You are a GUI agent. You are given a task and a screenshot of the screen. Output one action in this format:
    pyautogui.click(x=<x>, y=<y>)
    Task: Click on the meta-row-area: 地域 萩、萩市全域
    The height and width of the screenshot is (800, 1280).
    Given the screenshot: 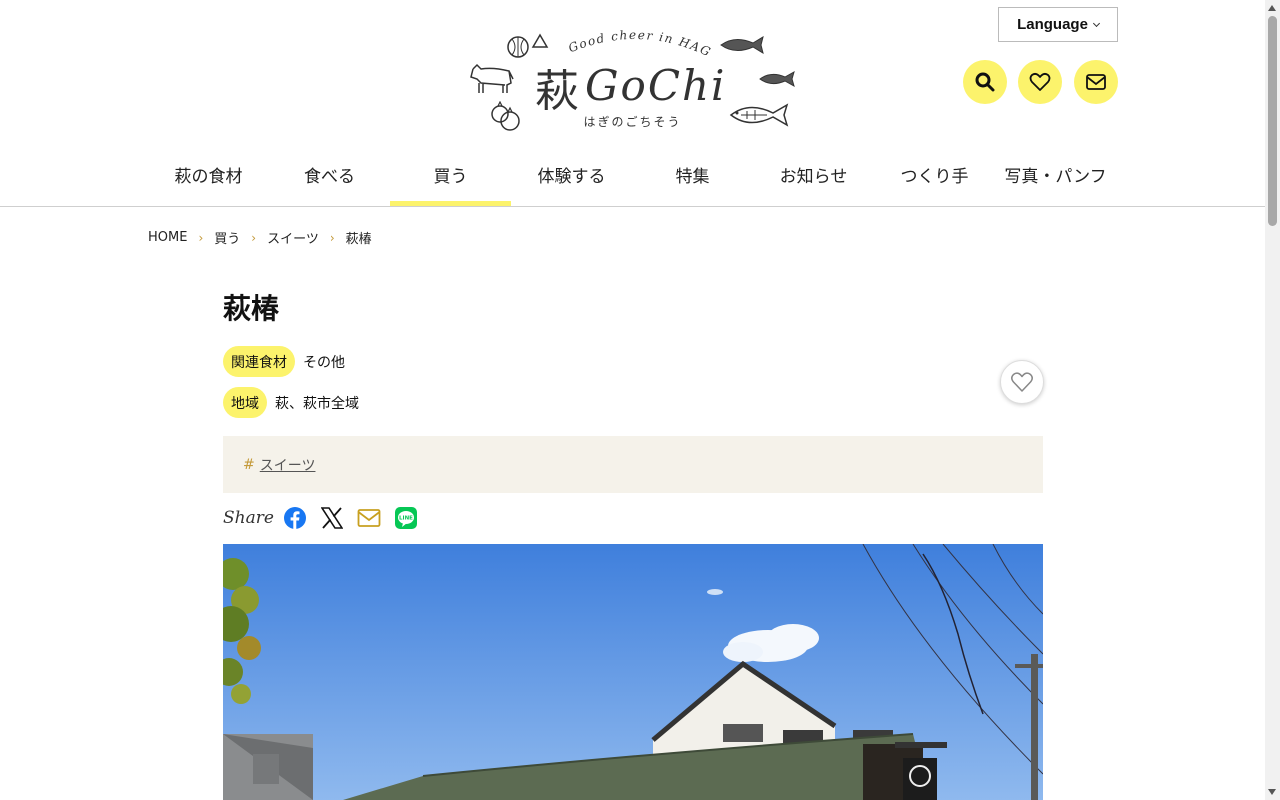 What is the action you would take?
    pyautogui.click(x=291, y=402)
    